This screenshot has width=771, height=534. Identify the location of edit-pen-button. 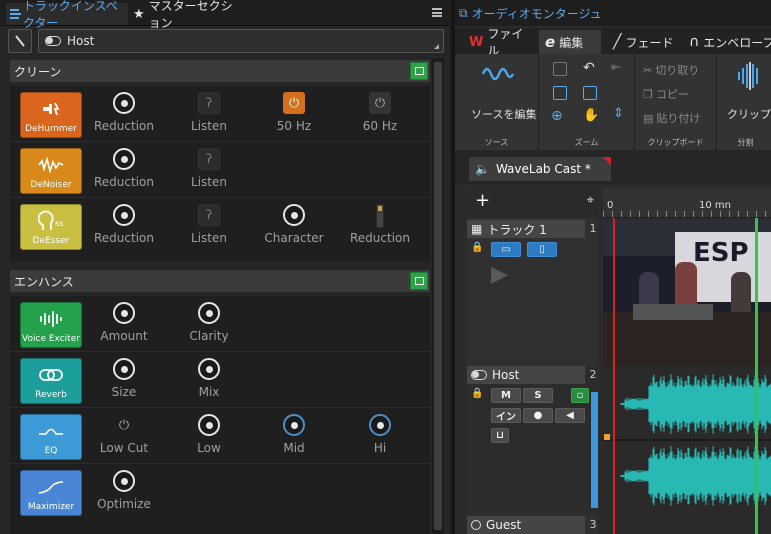
(20, 41).